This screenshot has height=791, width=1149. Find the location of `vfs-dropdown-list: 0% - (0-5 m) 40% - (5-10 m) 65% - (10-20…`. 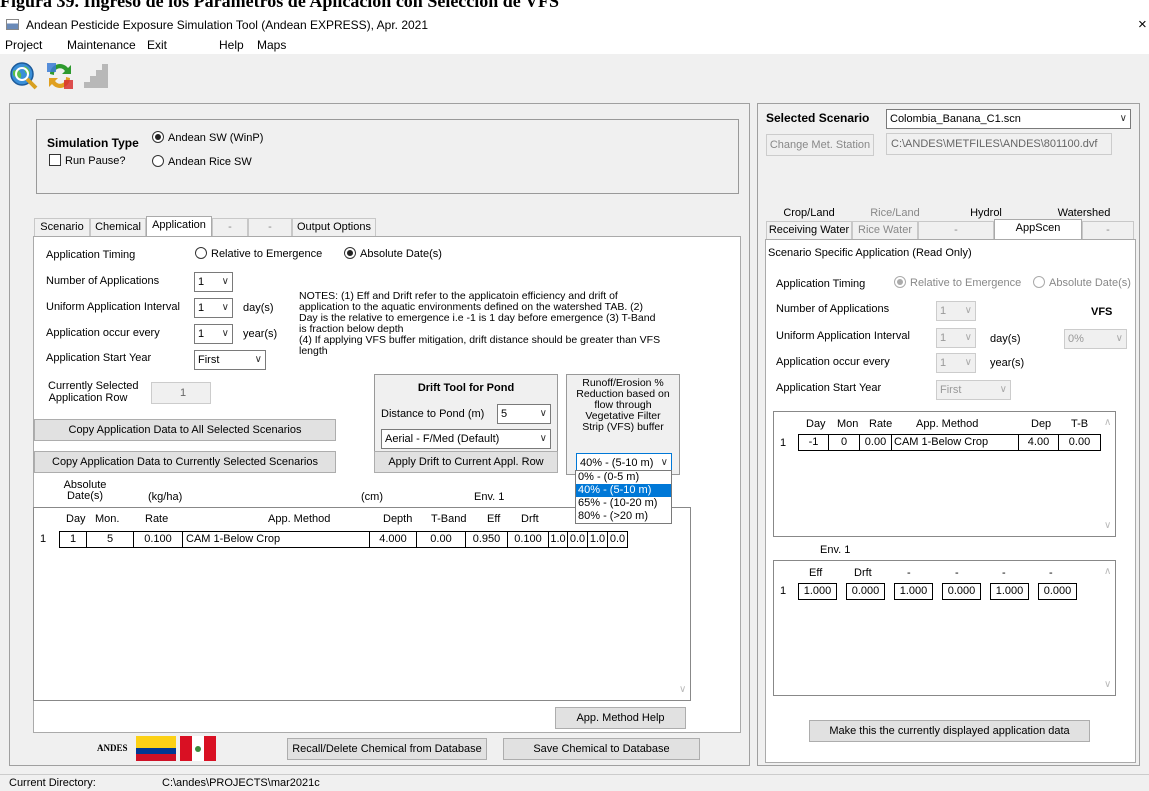

vfs-dropdown-list: 0% - (0-5 m) 40% - (5-10 m) 65% - (10-20… is located at coordinates (623, 497).